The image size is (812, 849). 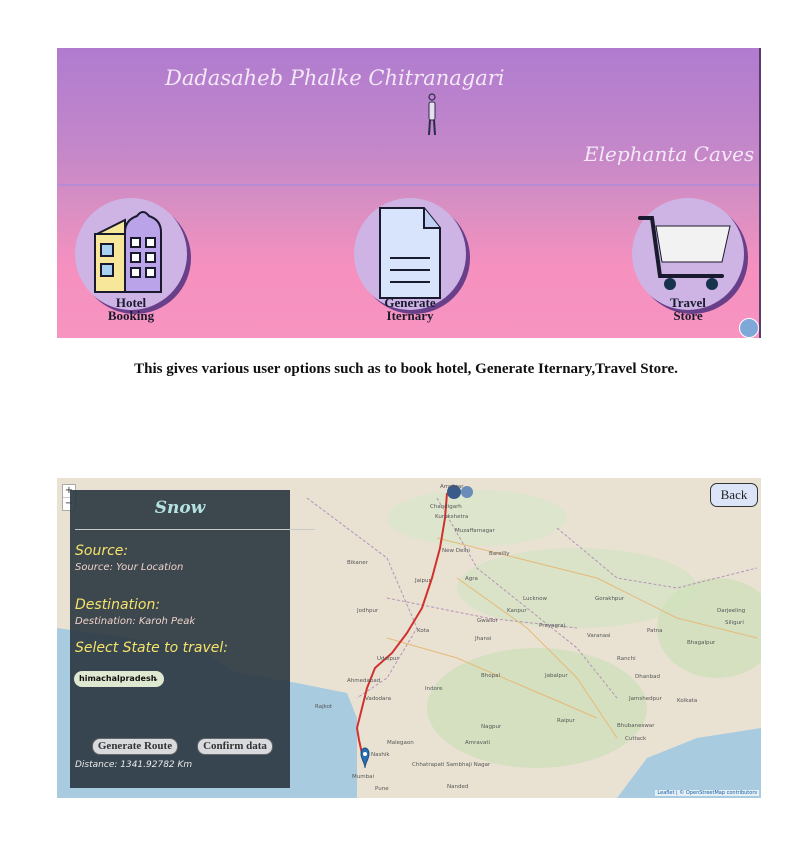 What do you see at coordinates (378, 699) in the screenshot?
I see `map-label: Vadodara` at bounding box center [378, 699].